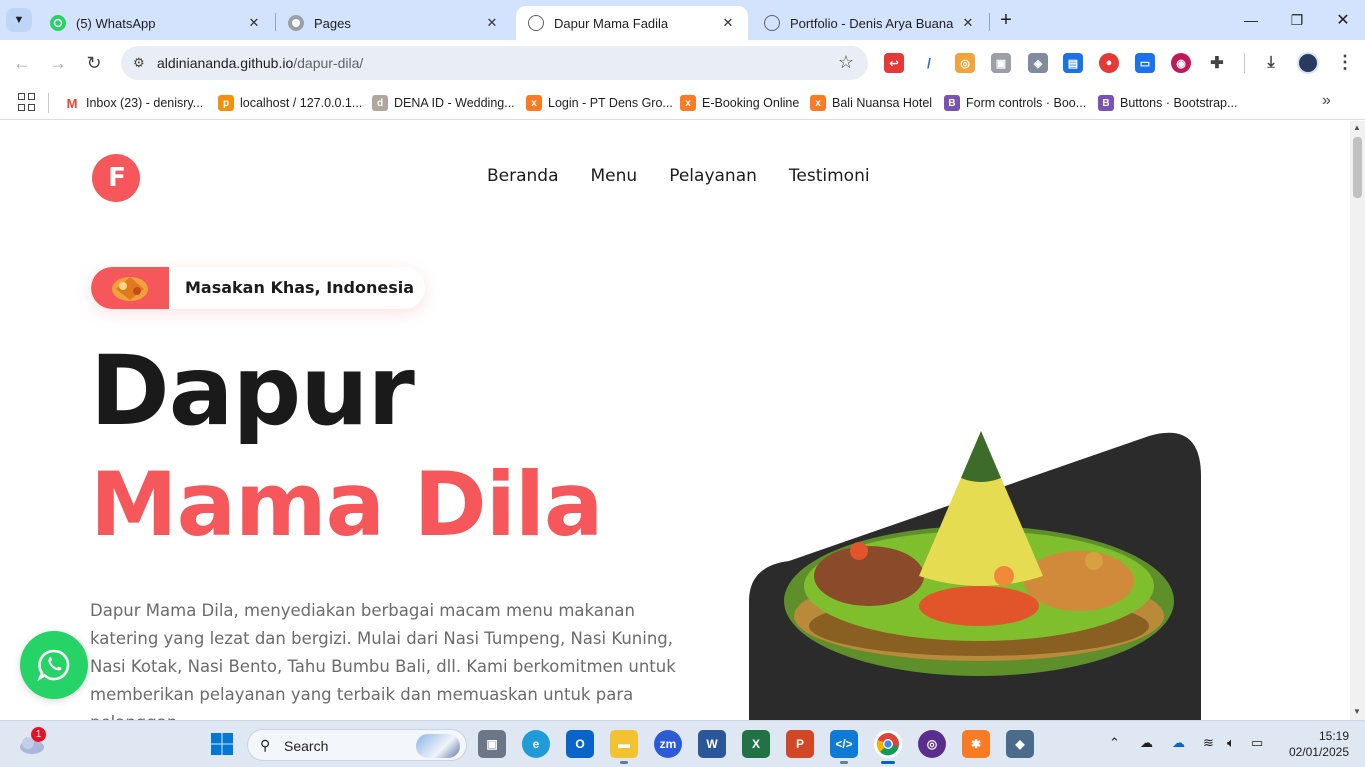 The width and height of the screenshot is (1365, 767). What do you see at coordinates (27, 102) in the screenshot?
I see `apps-grid-icon` at bounding box center [27, 102].